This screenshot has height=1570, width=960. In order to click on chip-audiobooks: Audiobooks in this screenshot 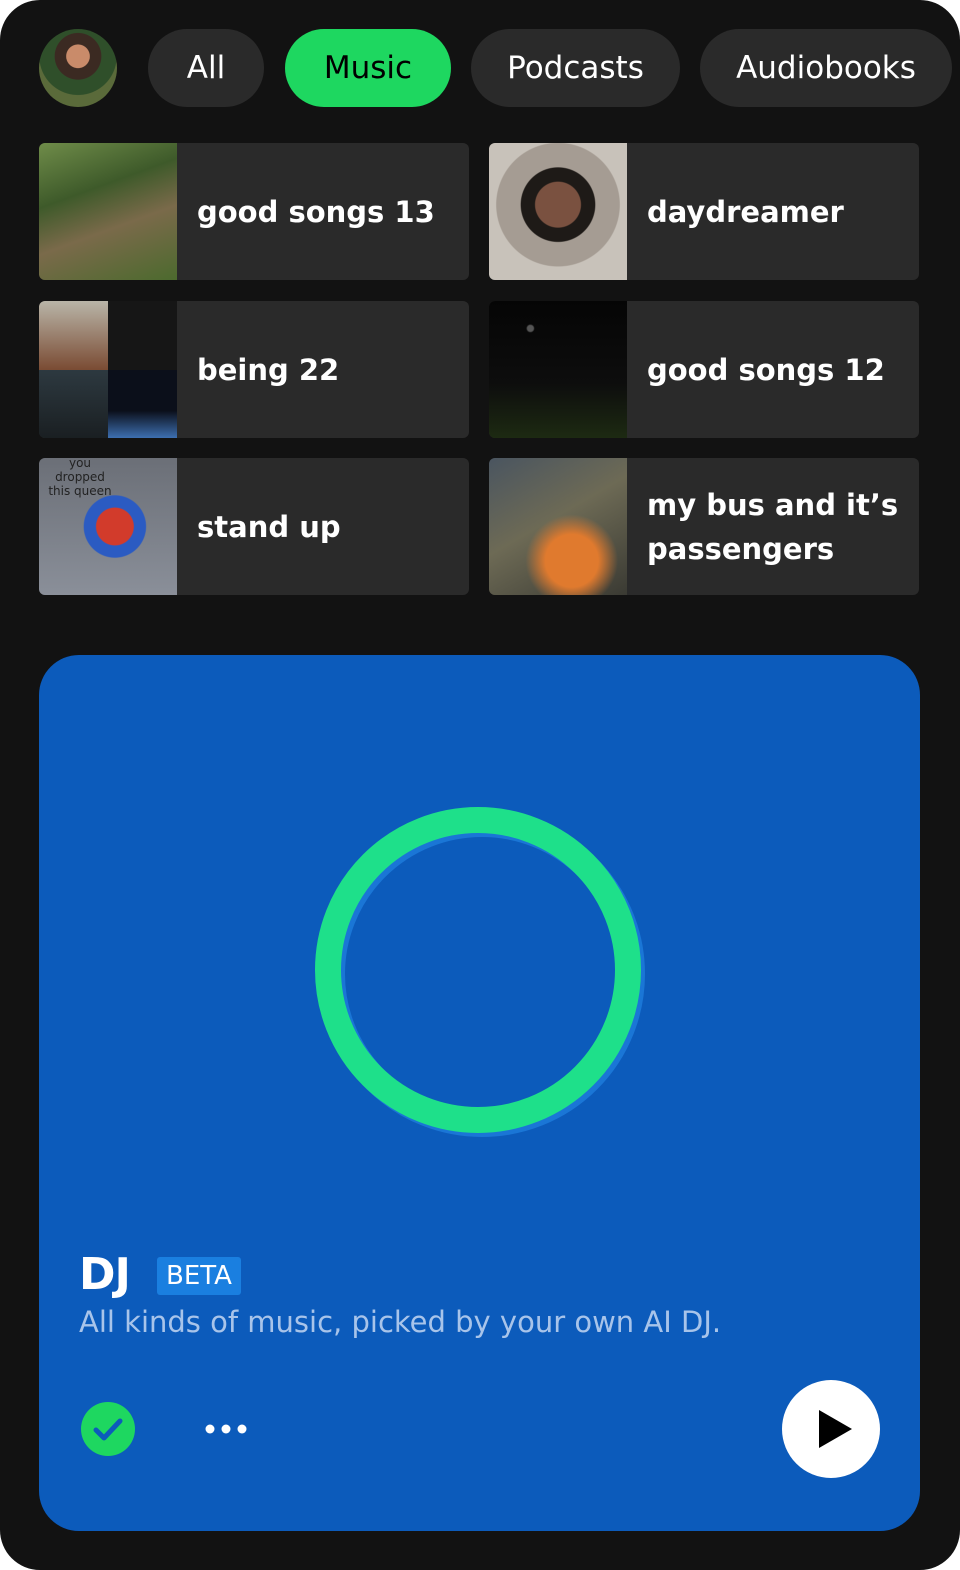, I will do `click(826, 68)`.